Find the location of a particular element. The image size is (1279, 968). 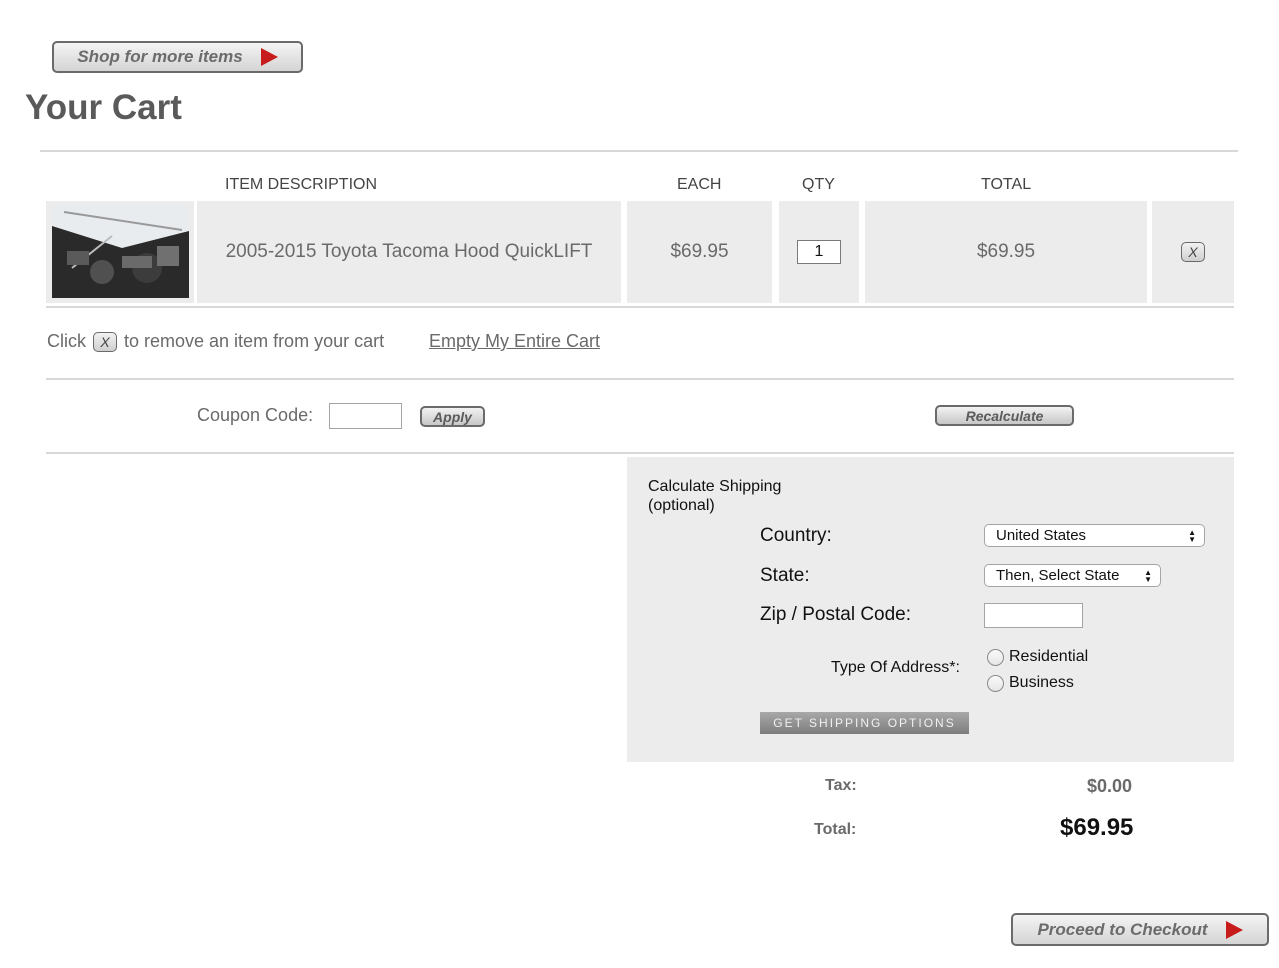

product-image-cell is located at coordinates (120, 252).